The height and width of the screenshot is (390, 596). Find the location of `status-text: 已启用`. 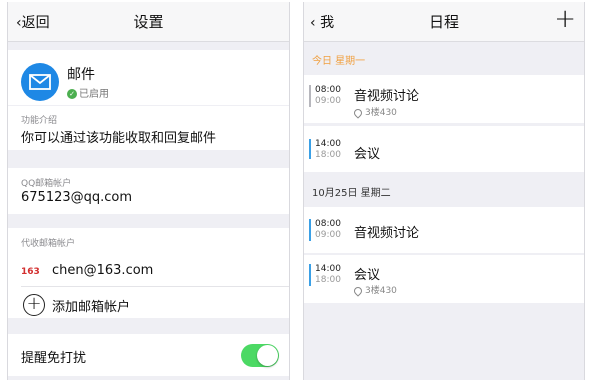

status-text: 已启用 is located at coordinates (94, 94).